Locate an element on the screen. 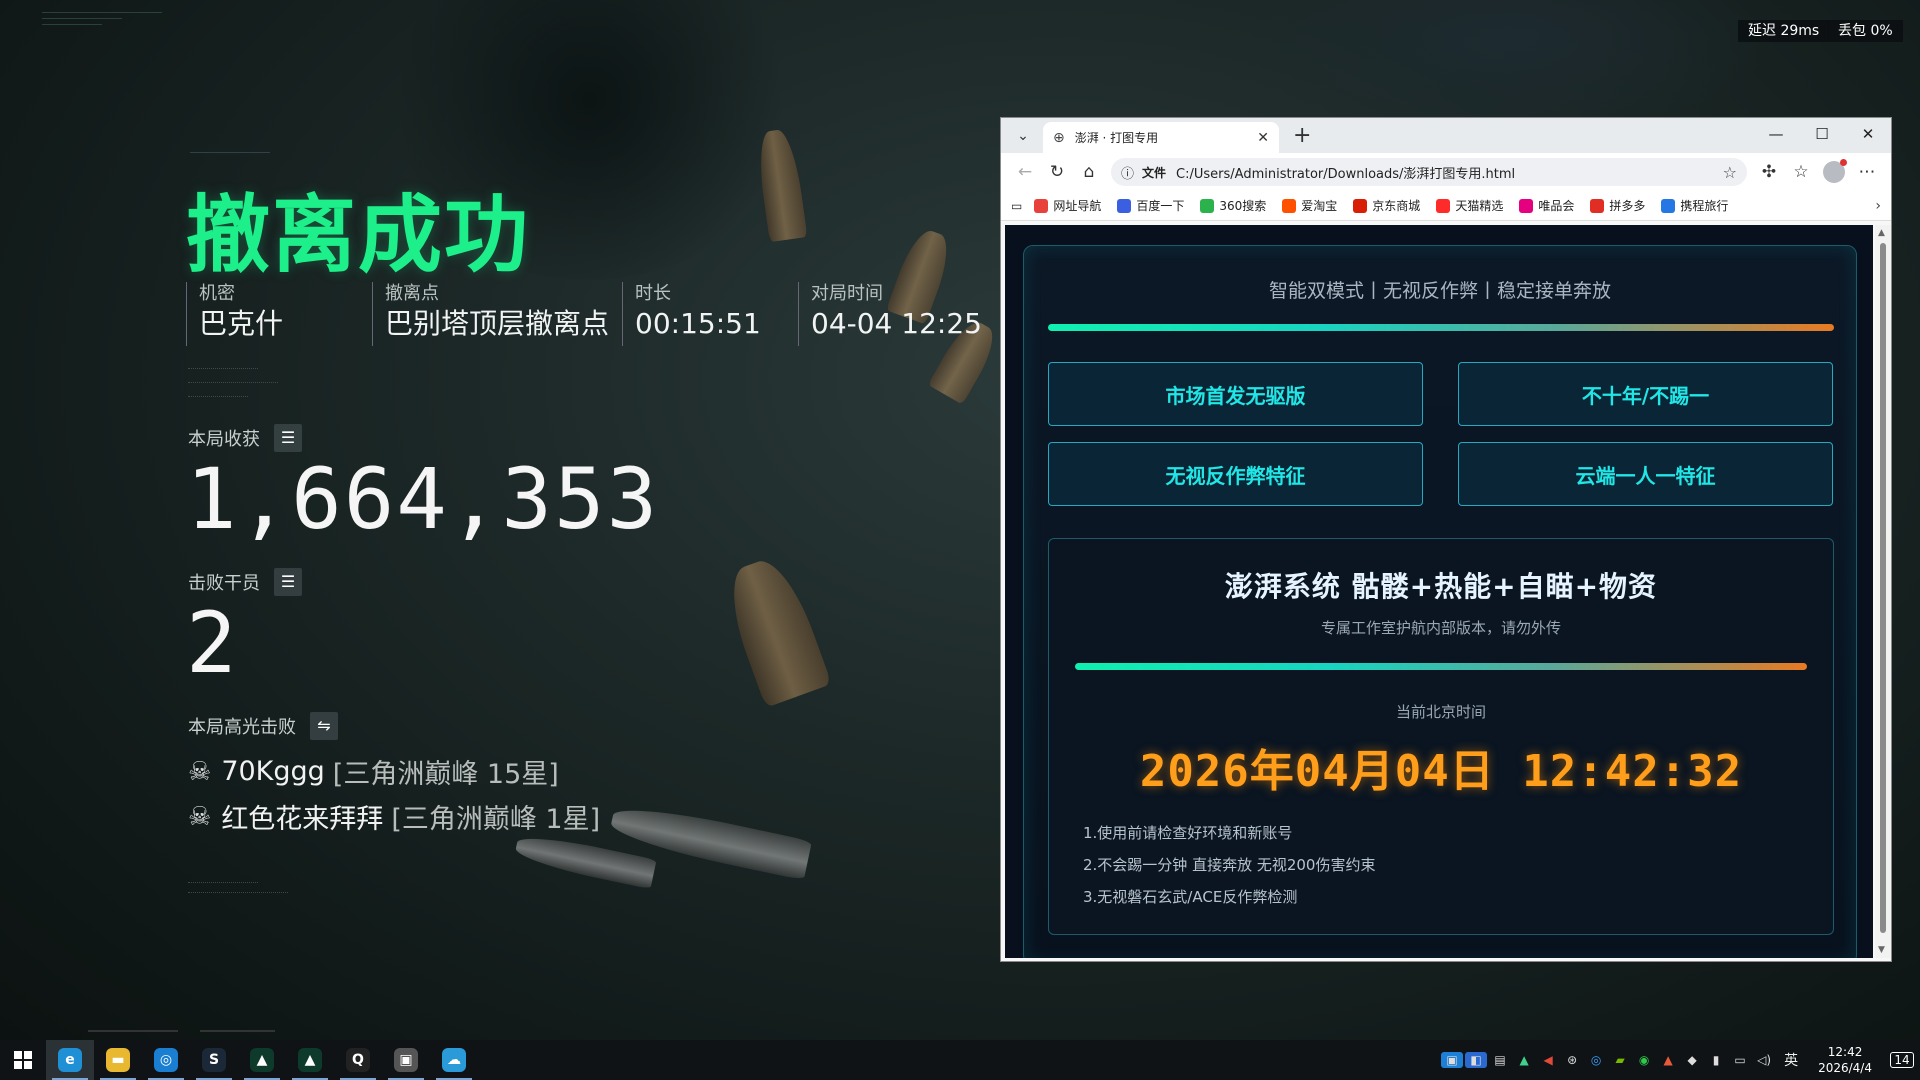  favorite-label: 百度一下 is located at coordinates (1160, 206).